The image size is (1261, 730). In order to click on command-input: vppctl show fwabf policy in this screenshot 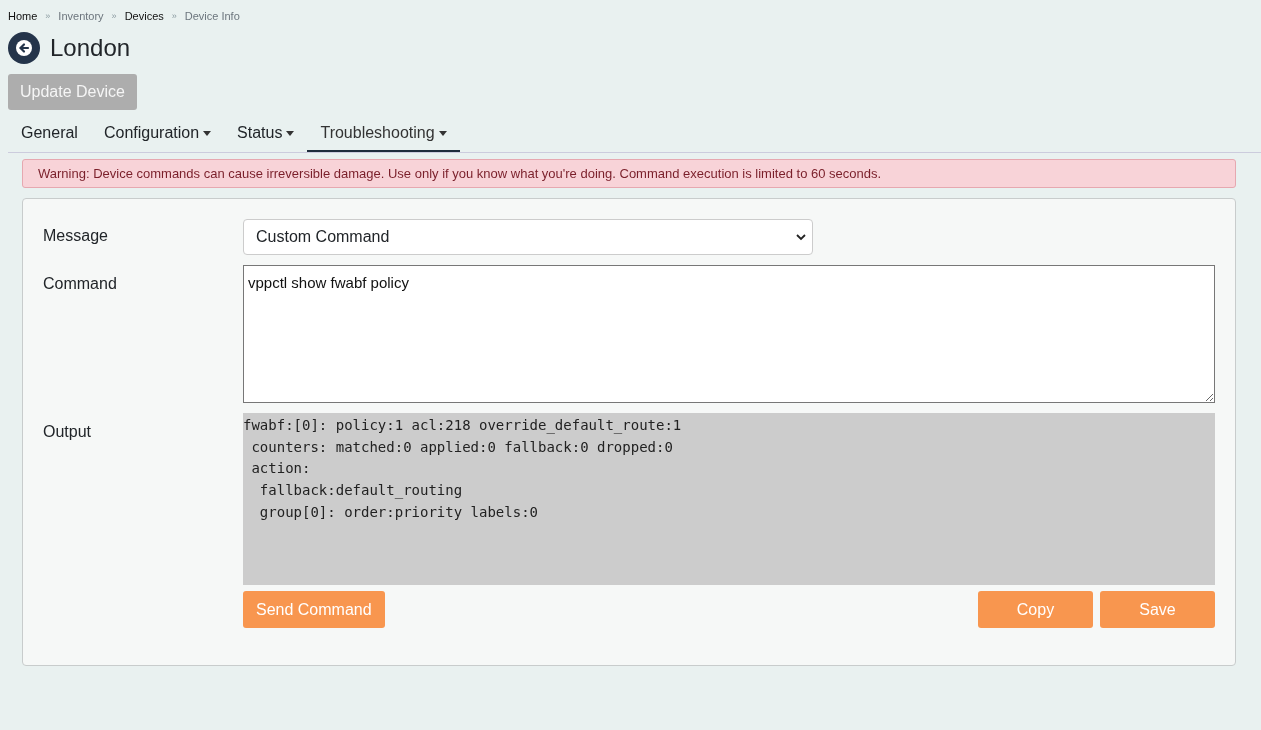, I will do `click(729, 334)`.